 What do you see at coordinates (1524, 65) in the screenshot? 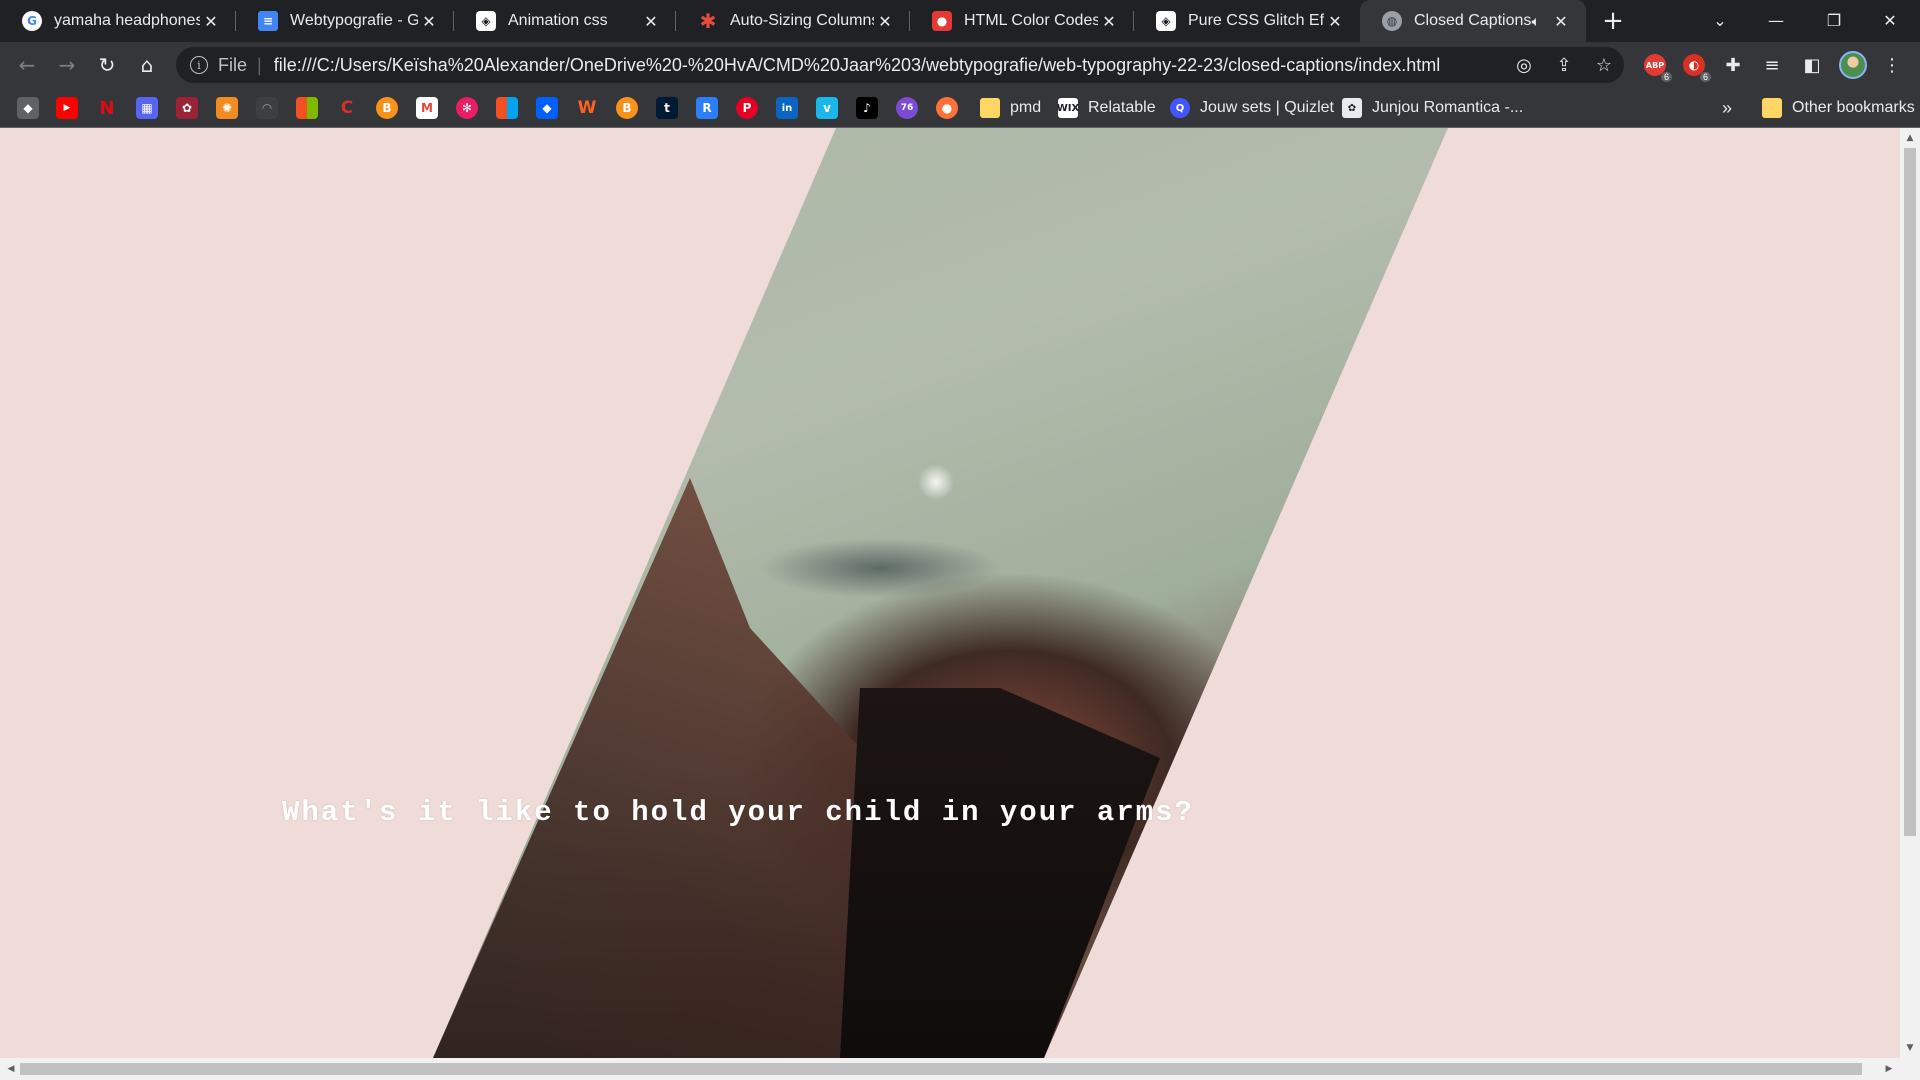
I see `eye-slash-icon: ◎` at bounding box center [1524, 65].